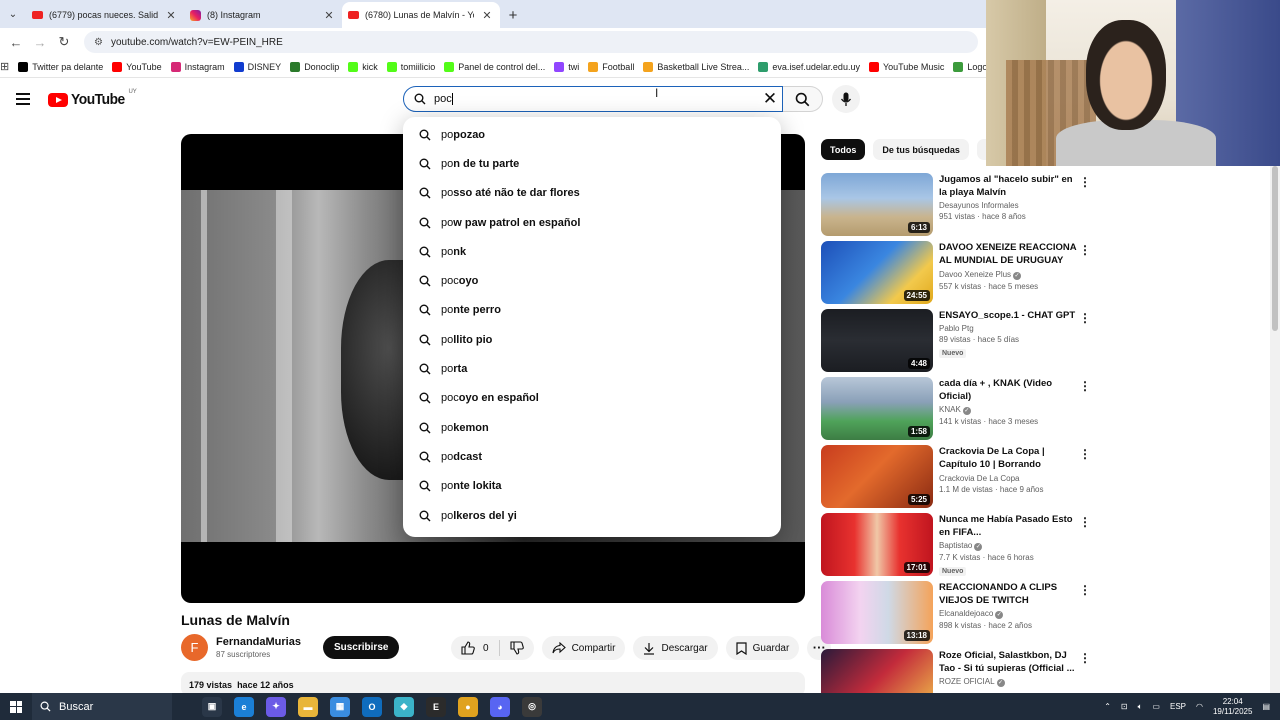 The height and width of the screenshot is (720, 1280). What do you see at coordinates (843, 149) in the screenshot?
I see `filter-chip: Todos` at bounding box center [843, 149].